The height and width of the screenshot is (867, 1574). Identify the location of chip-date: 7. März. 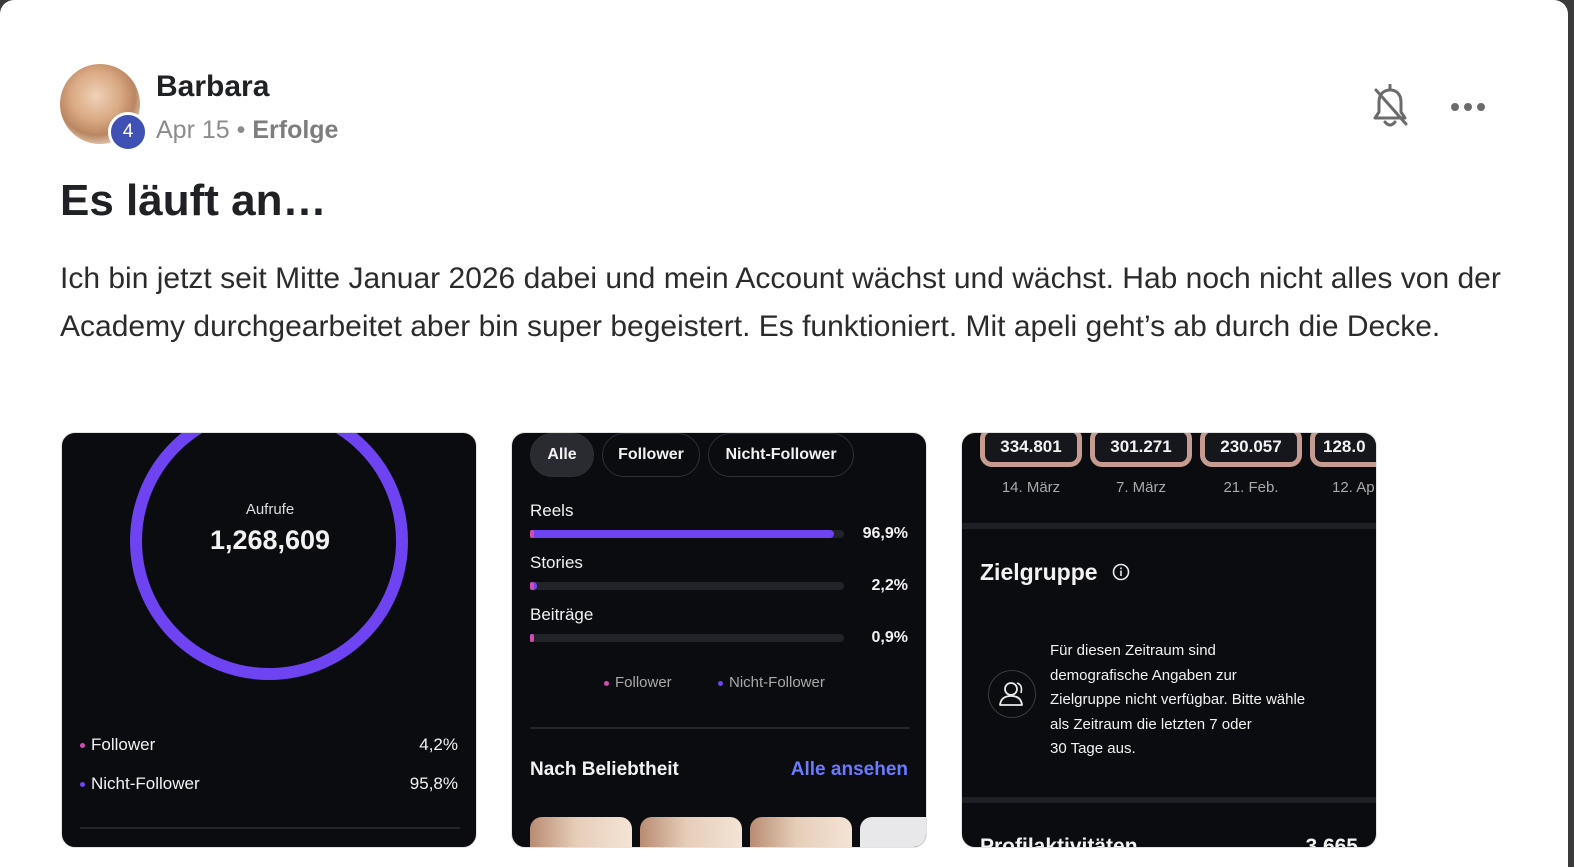
(1140, 487).